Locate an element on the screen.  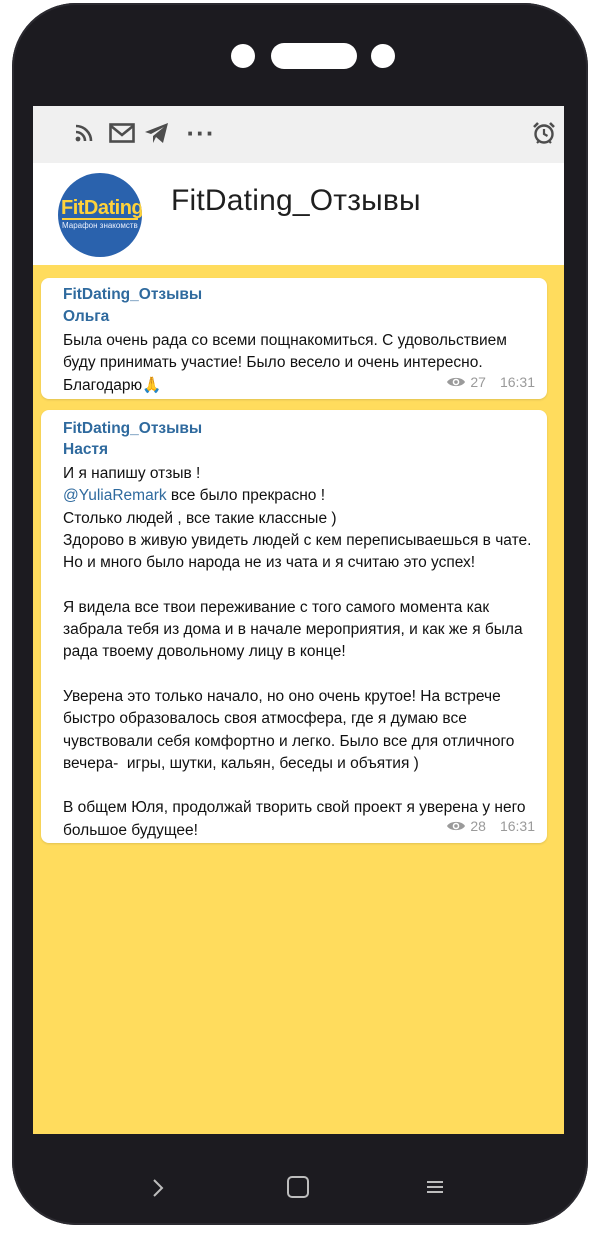
message-author: Настя is located at coordinates (86, 449).